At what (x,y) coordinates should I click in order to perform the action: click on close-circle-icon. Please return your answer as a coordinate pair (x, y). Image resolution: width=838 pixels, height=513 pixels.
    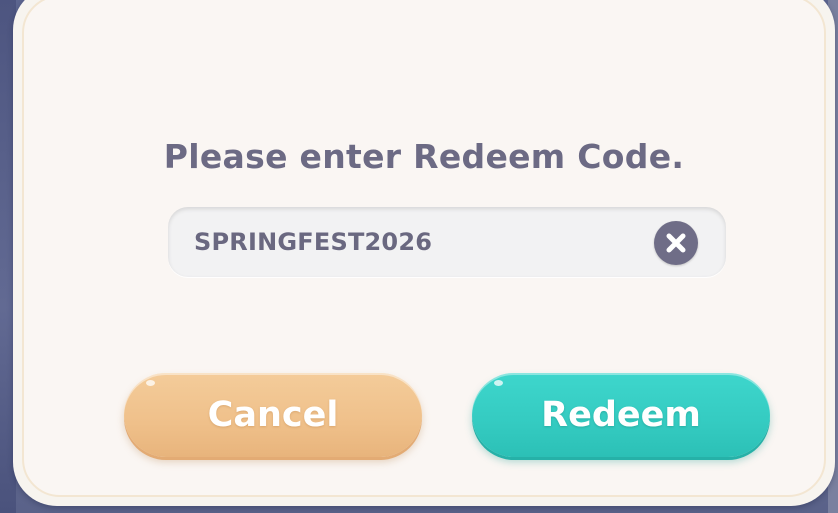
    Looking at the image, I should click on (676, 243).